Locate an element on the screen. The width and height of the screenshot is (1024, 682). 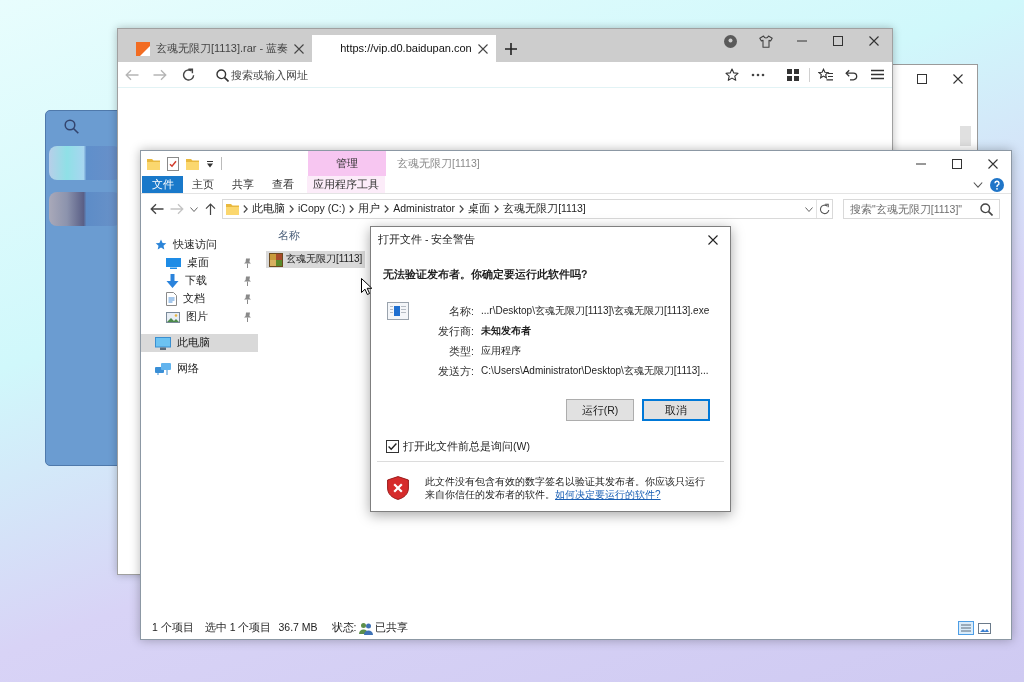
nav-item: 下载 is located at coordinates (199, 281).